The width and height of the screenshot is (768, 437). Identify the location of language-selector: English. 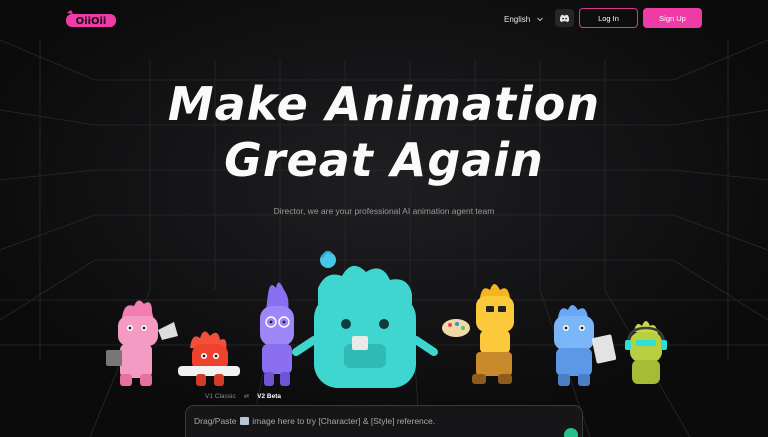
(524, 19).